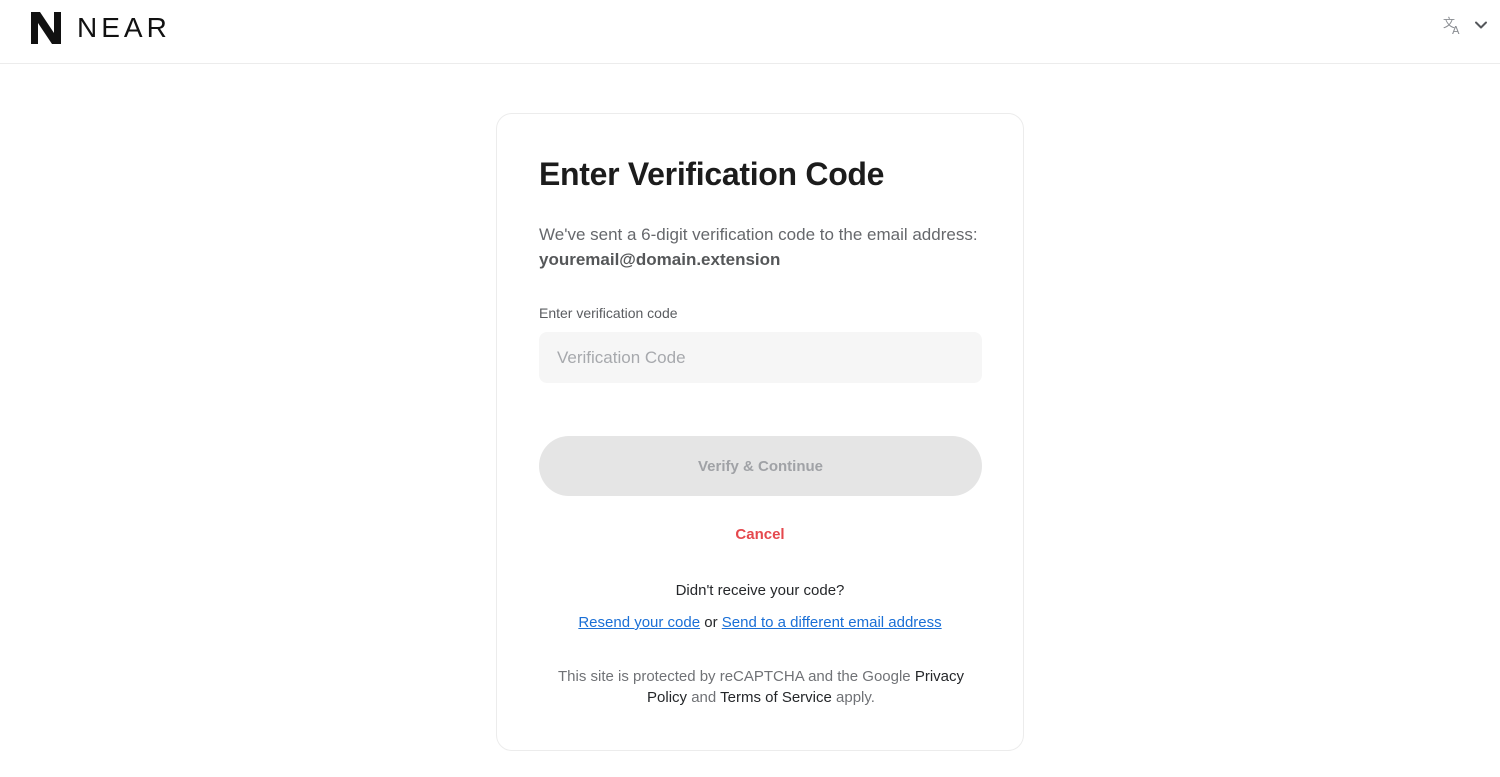 The width and height of the screenshot is (1500, 777). I want to click on and-text: and, so click(704, 697).